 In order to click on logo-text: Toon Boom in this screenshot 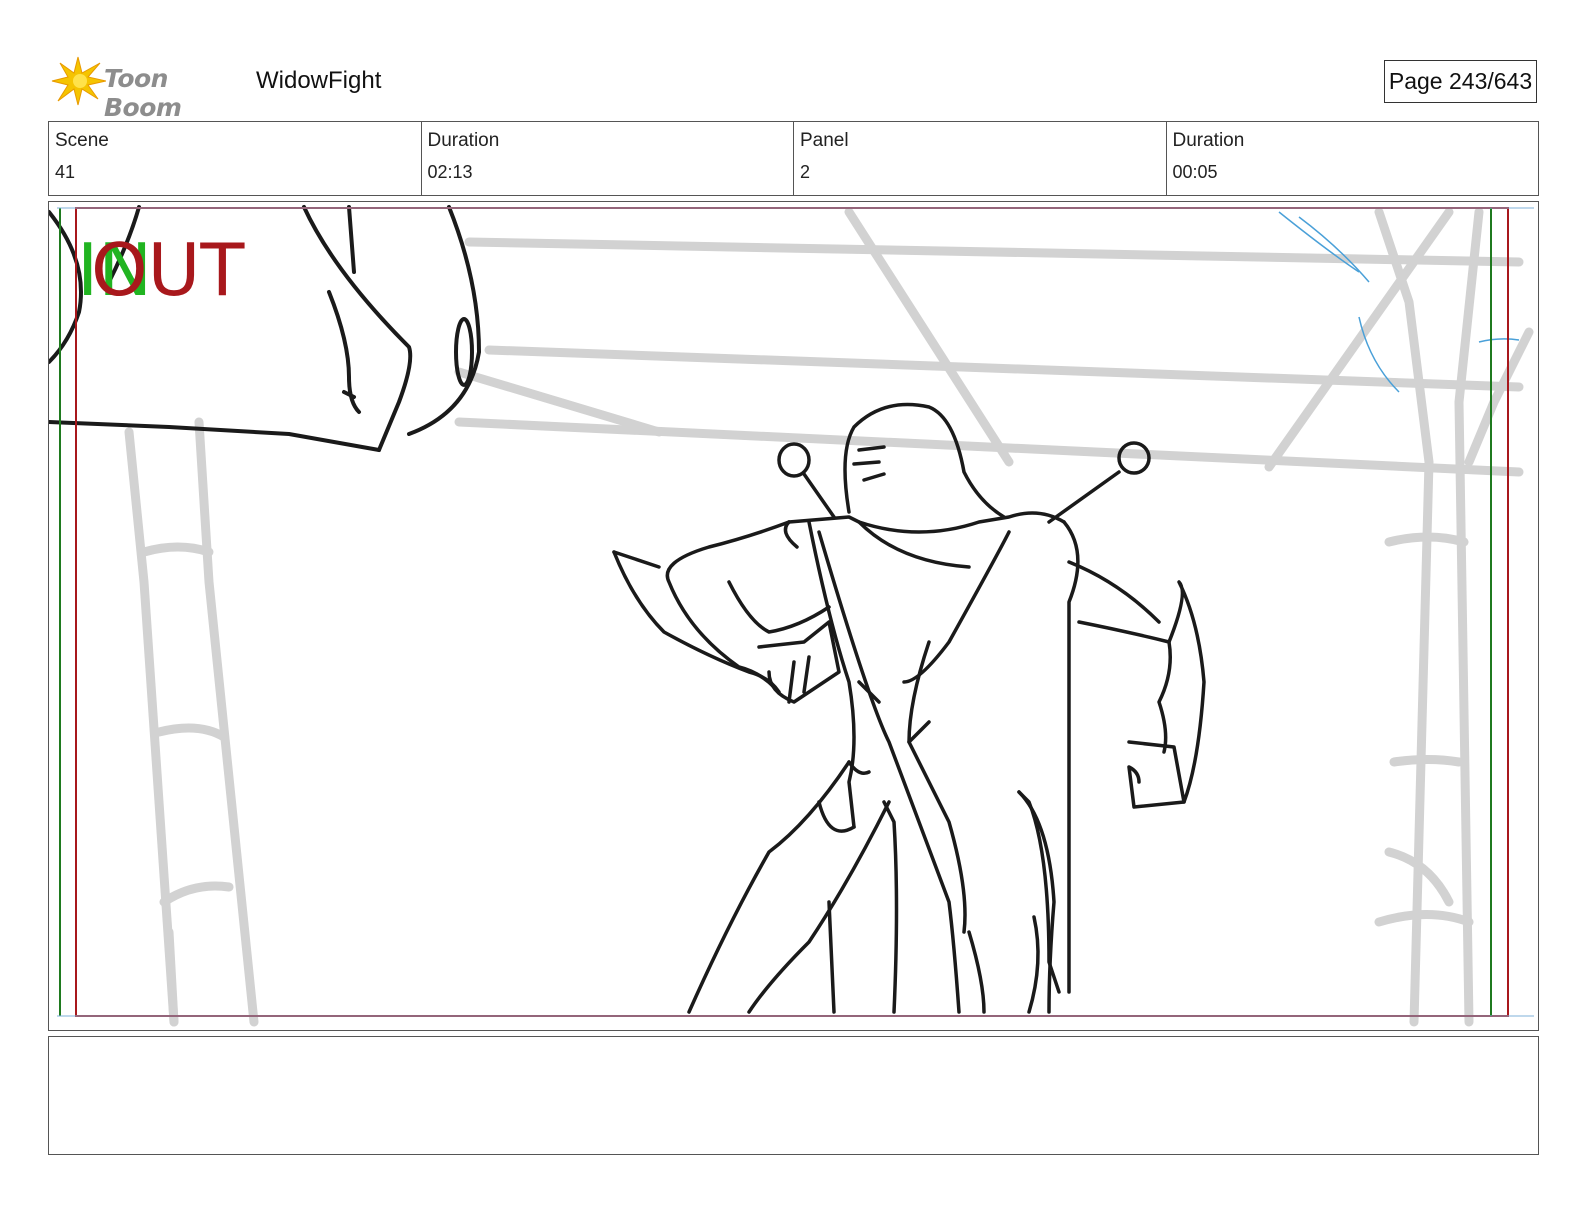, I will do `click(143, 93)`.